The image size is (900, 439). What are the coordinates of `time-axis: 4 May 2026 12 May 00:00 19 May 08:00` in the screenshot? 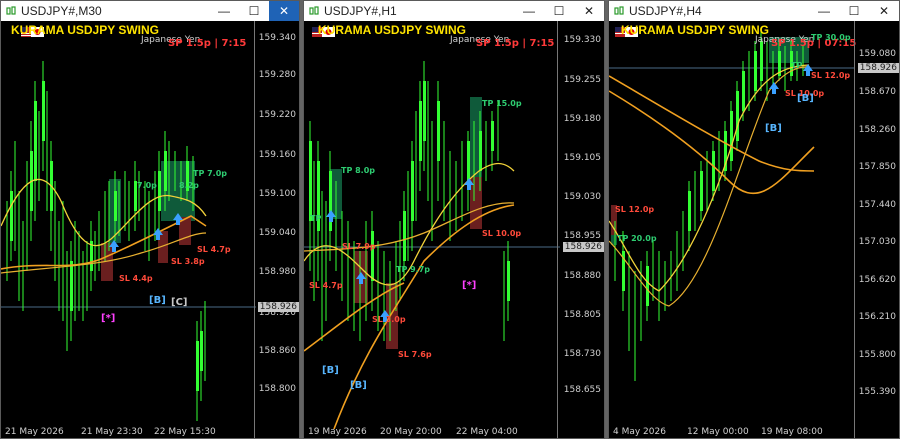 It's located at (732, 432).